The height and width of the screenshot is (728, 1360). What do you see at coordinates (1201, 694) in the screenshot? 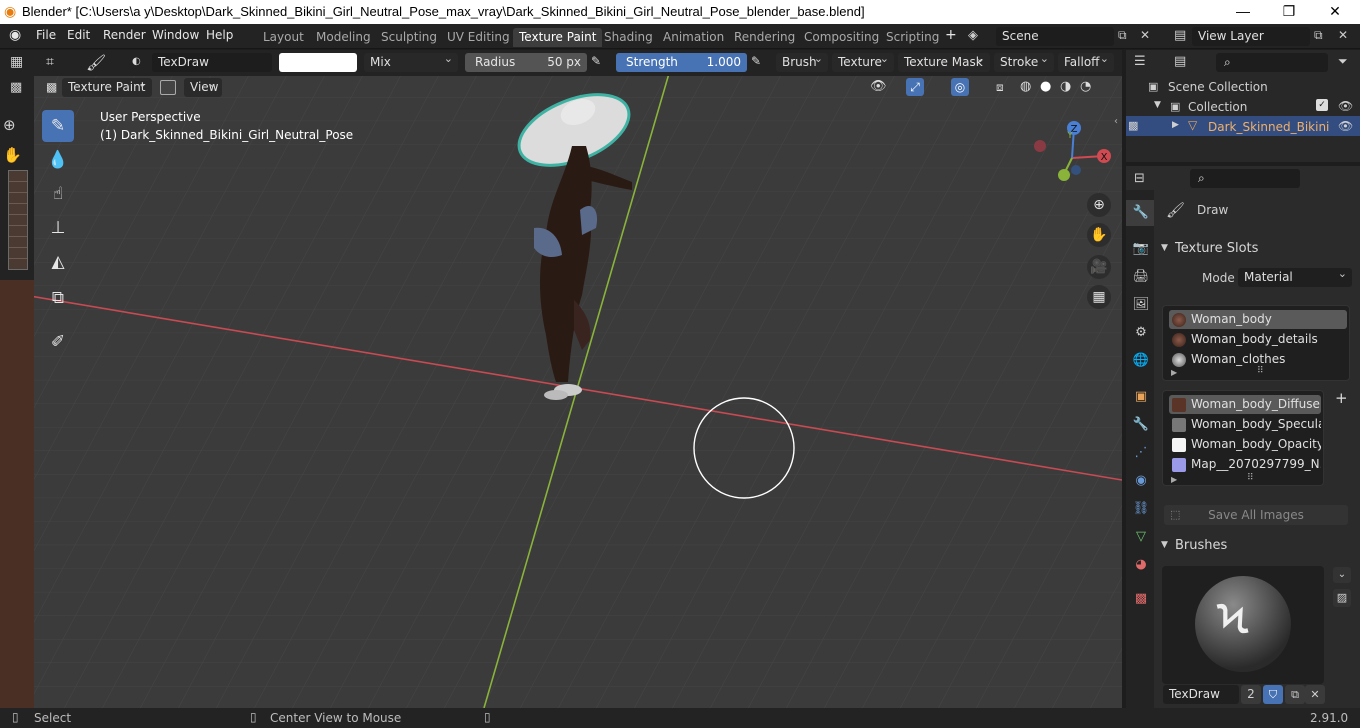
I see `brush-datablock-name: TexDraw` at bounding box center [1201, 694].